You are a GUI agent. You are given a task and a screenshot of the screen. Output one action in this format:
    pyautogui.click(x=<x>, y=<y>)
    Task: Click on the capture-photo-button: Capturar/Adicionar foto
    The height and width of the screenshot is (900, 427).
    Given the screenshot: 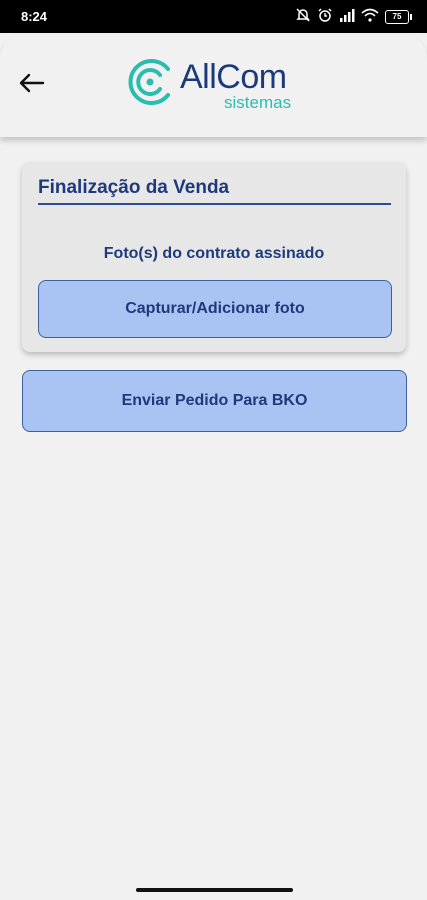 What is the action you would take?
    pyautogui.click(x=215, y=309)
    